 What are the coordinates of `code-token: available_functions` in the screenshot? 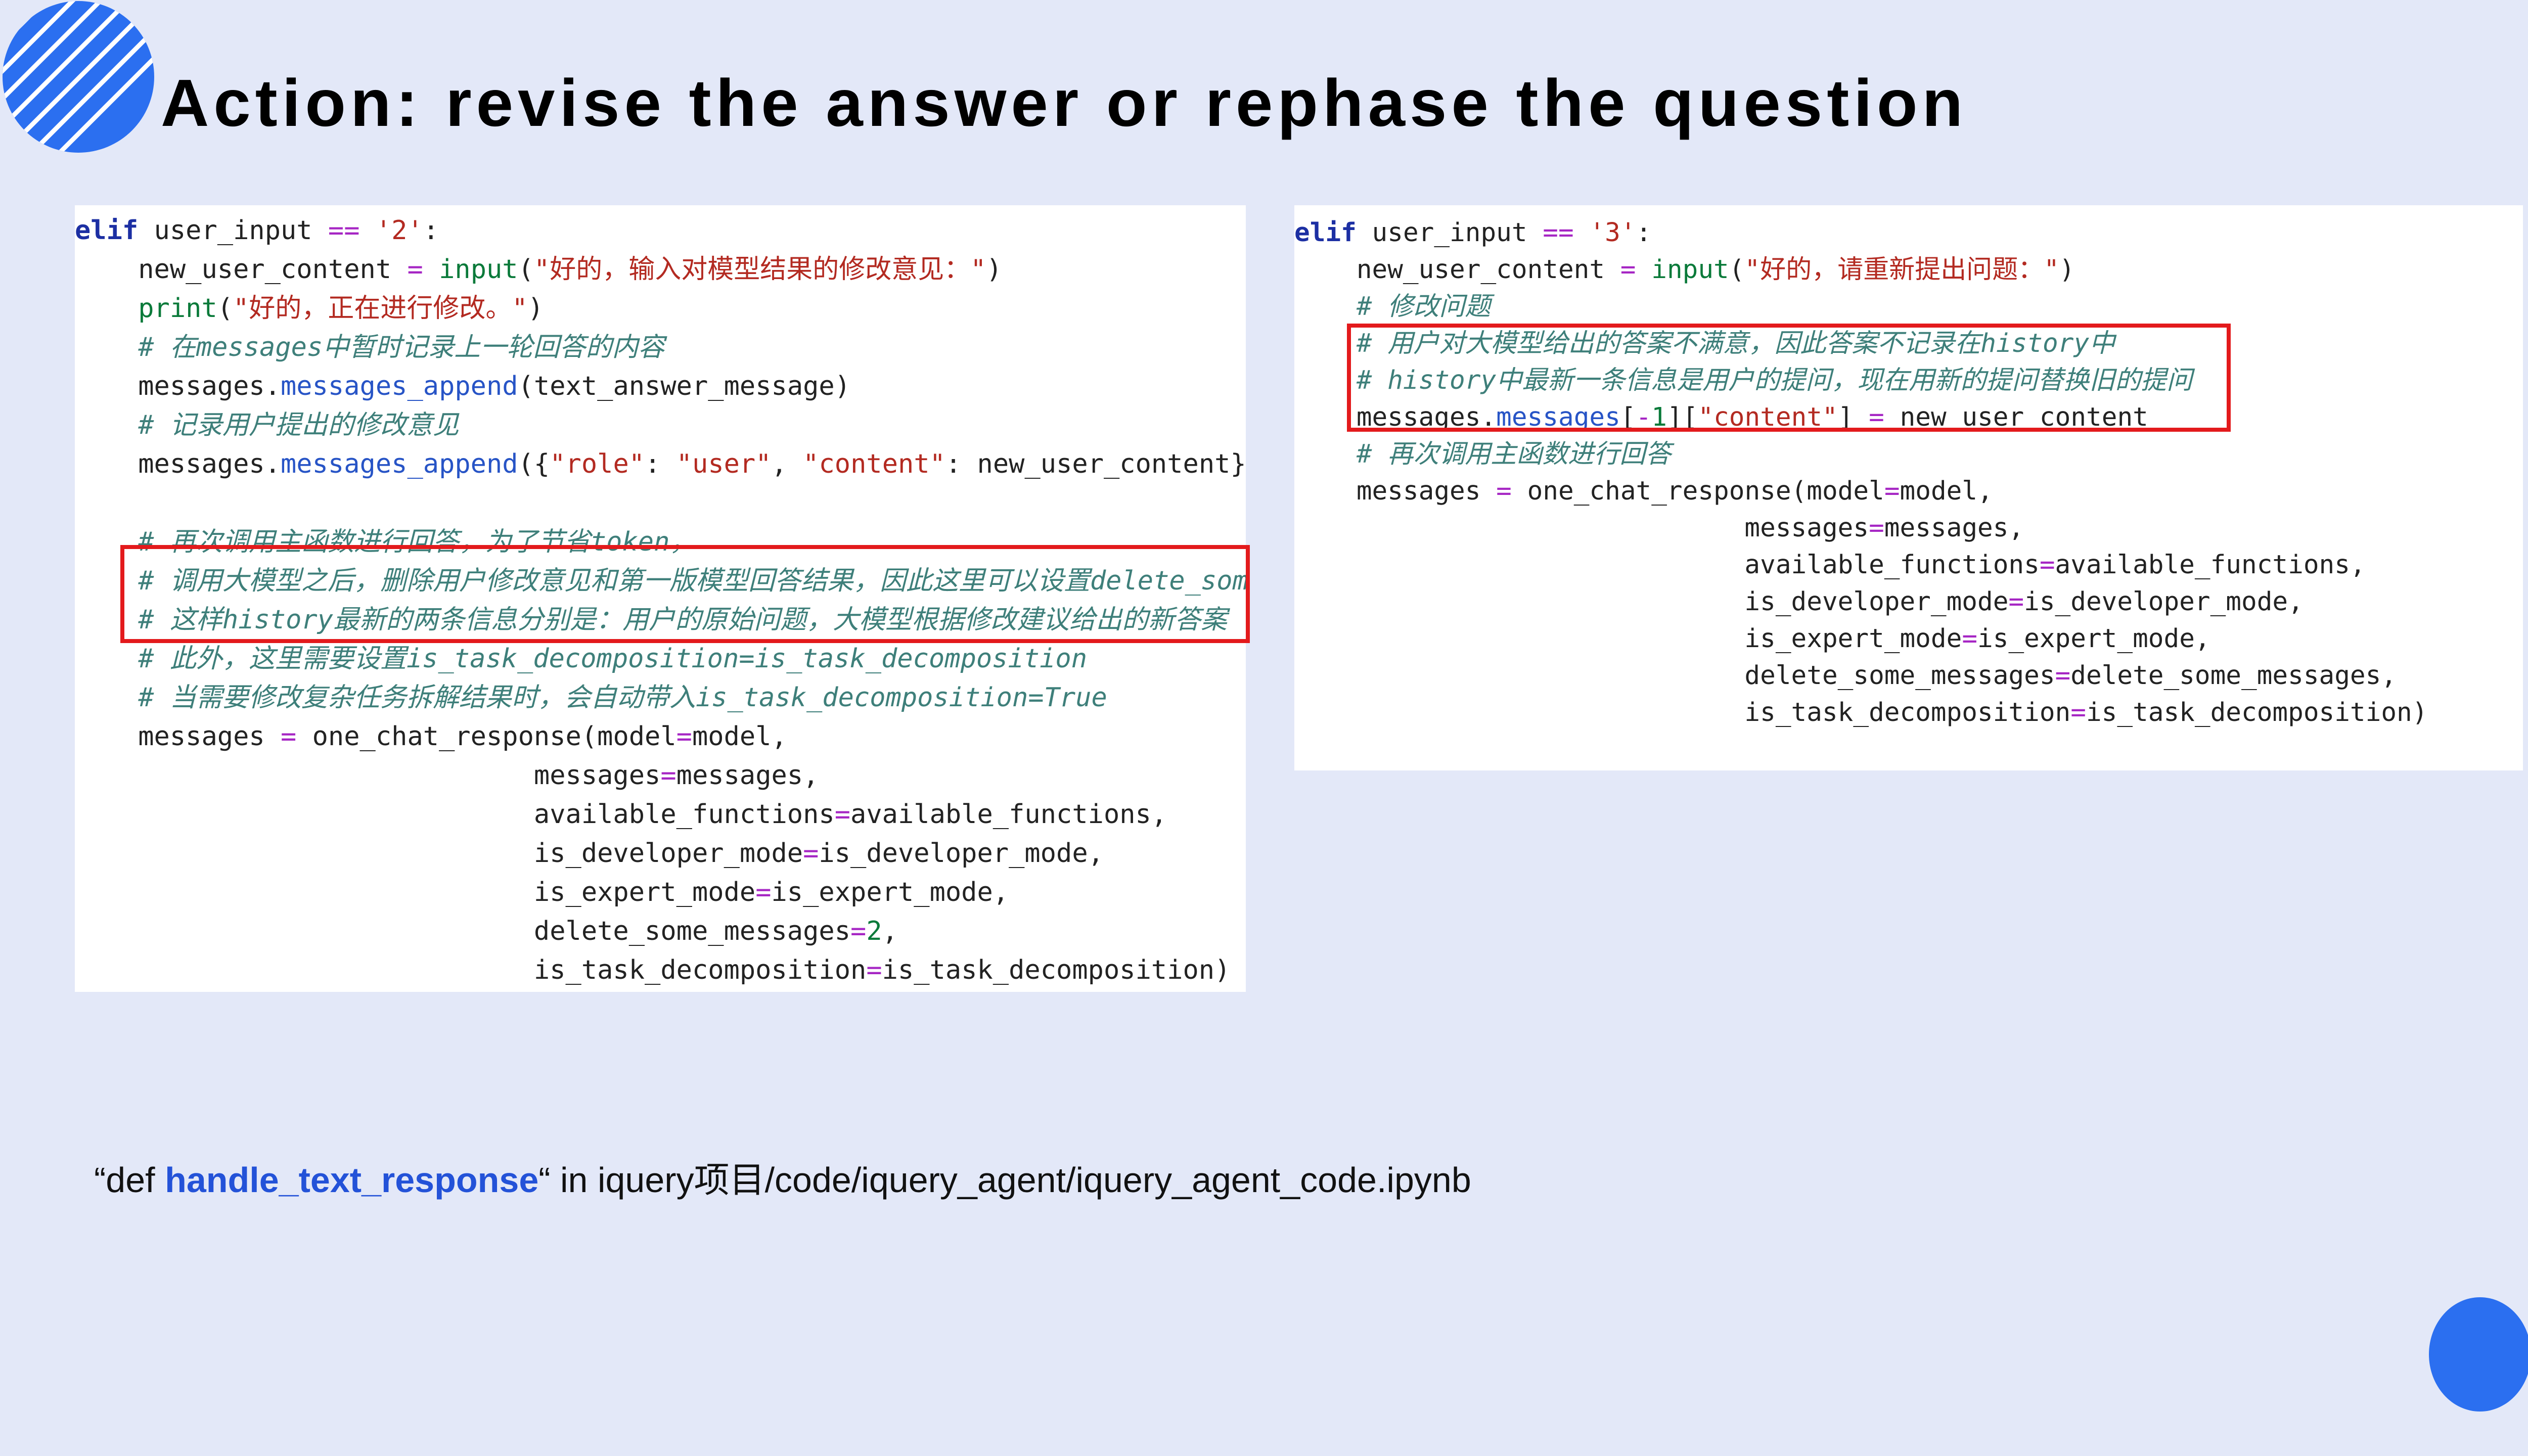 It's located at (1667, 565).